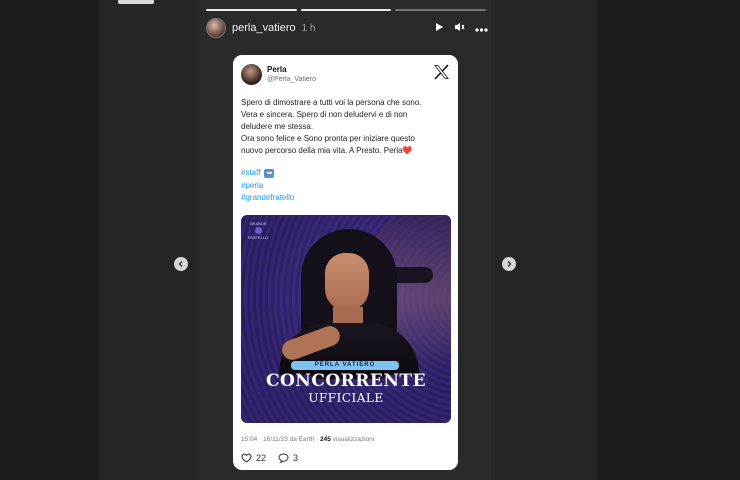  Describe the element at coordinates (325, 439) in the screenshot. I see `views-count: 245` at that location.